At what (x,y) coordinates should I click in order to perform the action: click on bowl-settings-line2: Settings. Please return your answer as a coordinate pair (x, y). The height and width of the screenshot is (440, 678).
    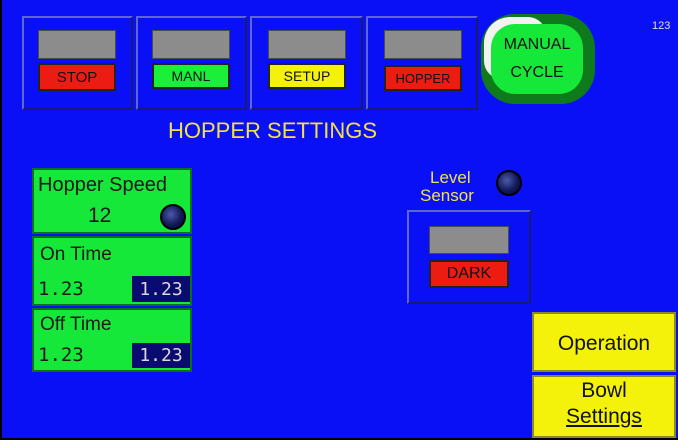
    Looking at the image, I should click on (604, 416).